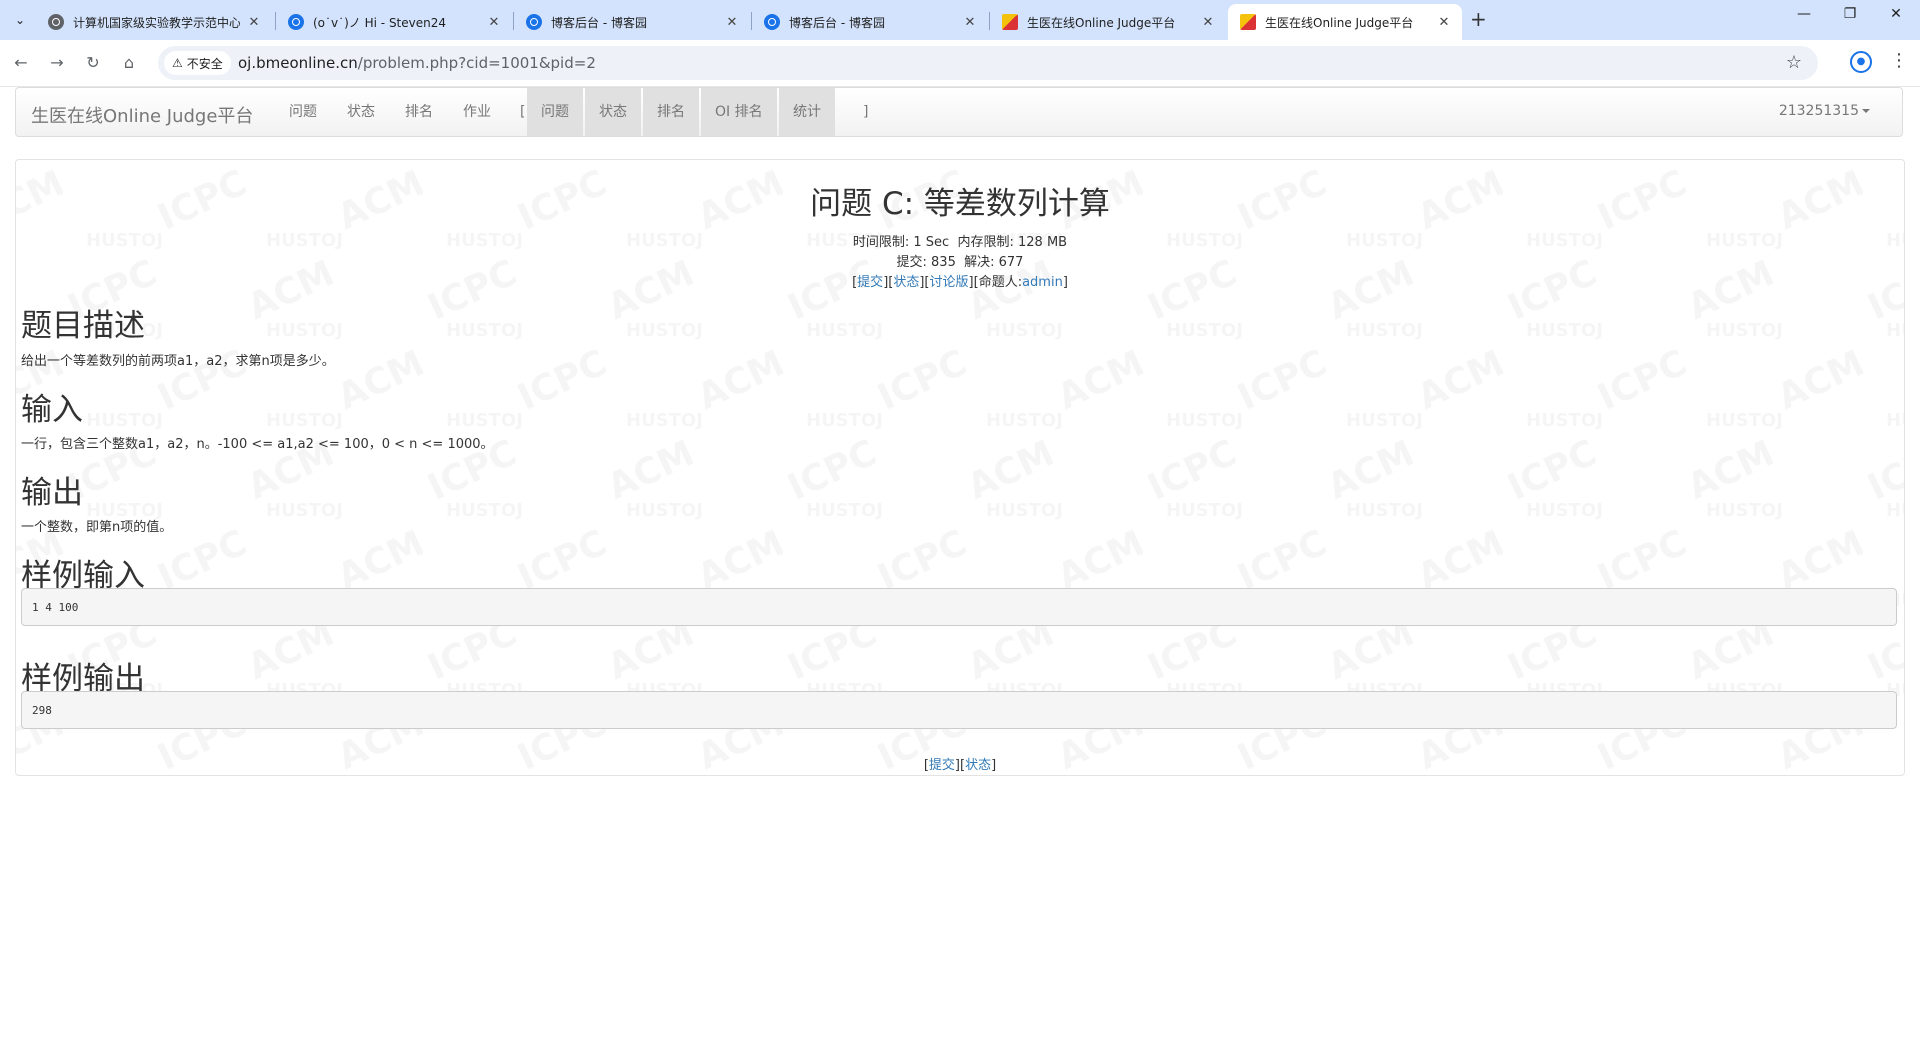 This screenshot has height=1040, width=1920. Describe the element at coordinates (83, 326) in the screenshot. I see `description-heading: 题目描述` at that location.